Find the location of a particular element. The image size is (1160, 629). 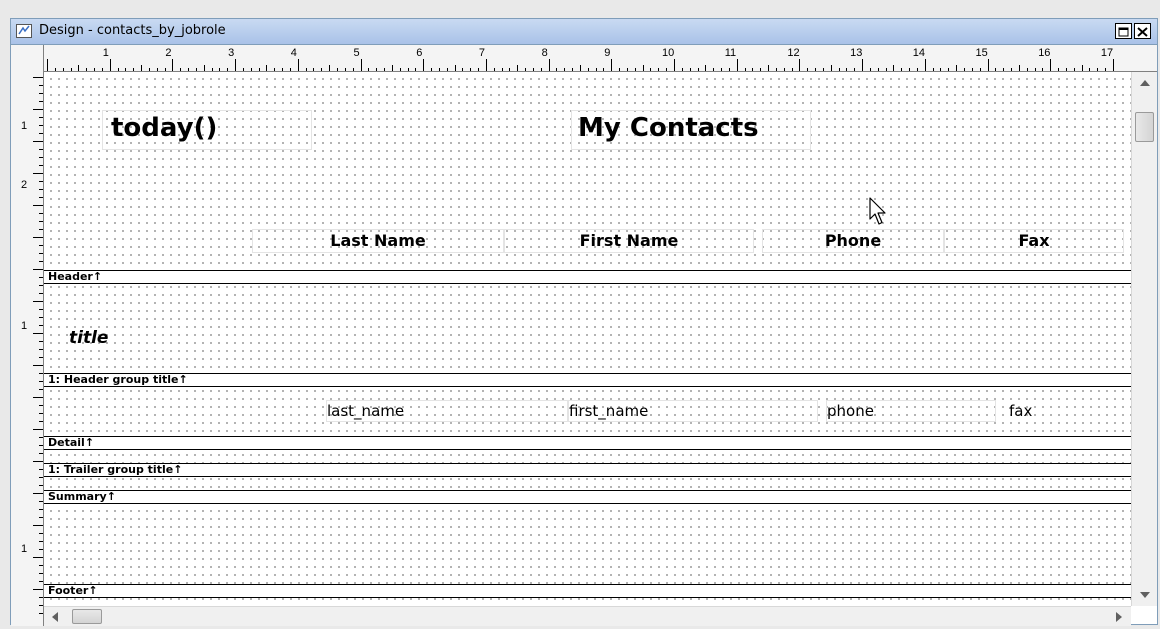

trailer-group-band-bar: 1: Trailer group title↑ is located at coordinates (587, 470).